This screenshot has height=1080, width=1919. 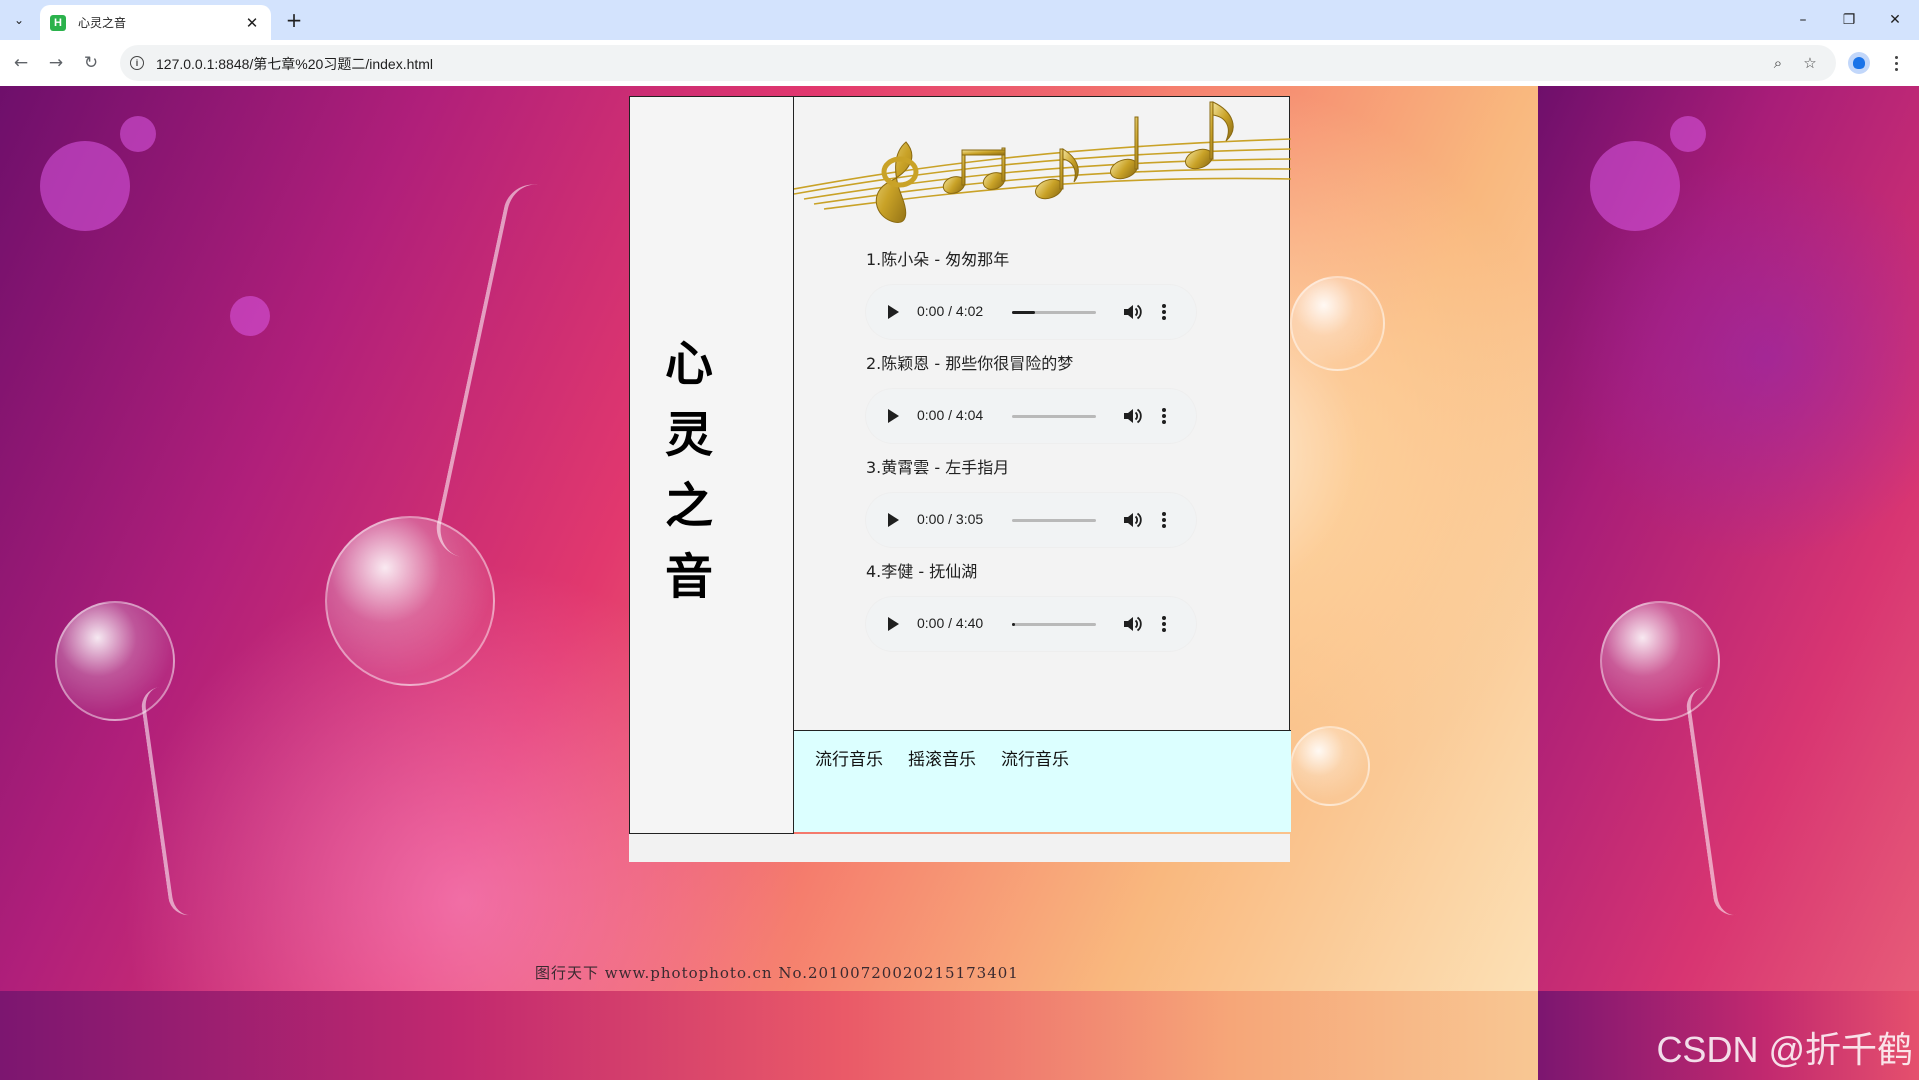 I want to click on profile-avatar, so click(x=1859, y=63).